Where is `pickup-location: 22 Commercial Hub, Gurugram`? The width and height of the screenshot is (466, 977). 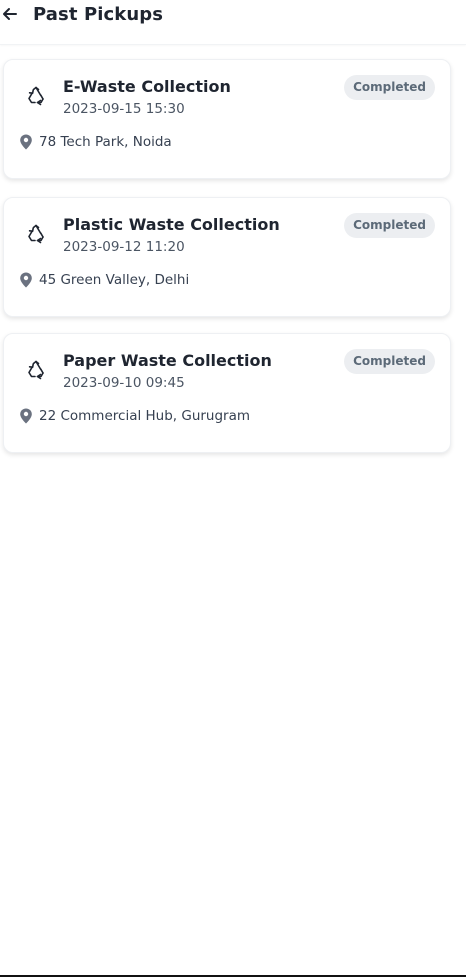 pickup-location: 22 Commercial Hub, Gurugram is located at coordinates (134, 416).